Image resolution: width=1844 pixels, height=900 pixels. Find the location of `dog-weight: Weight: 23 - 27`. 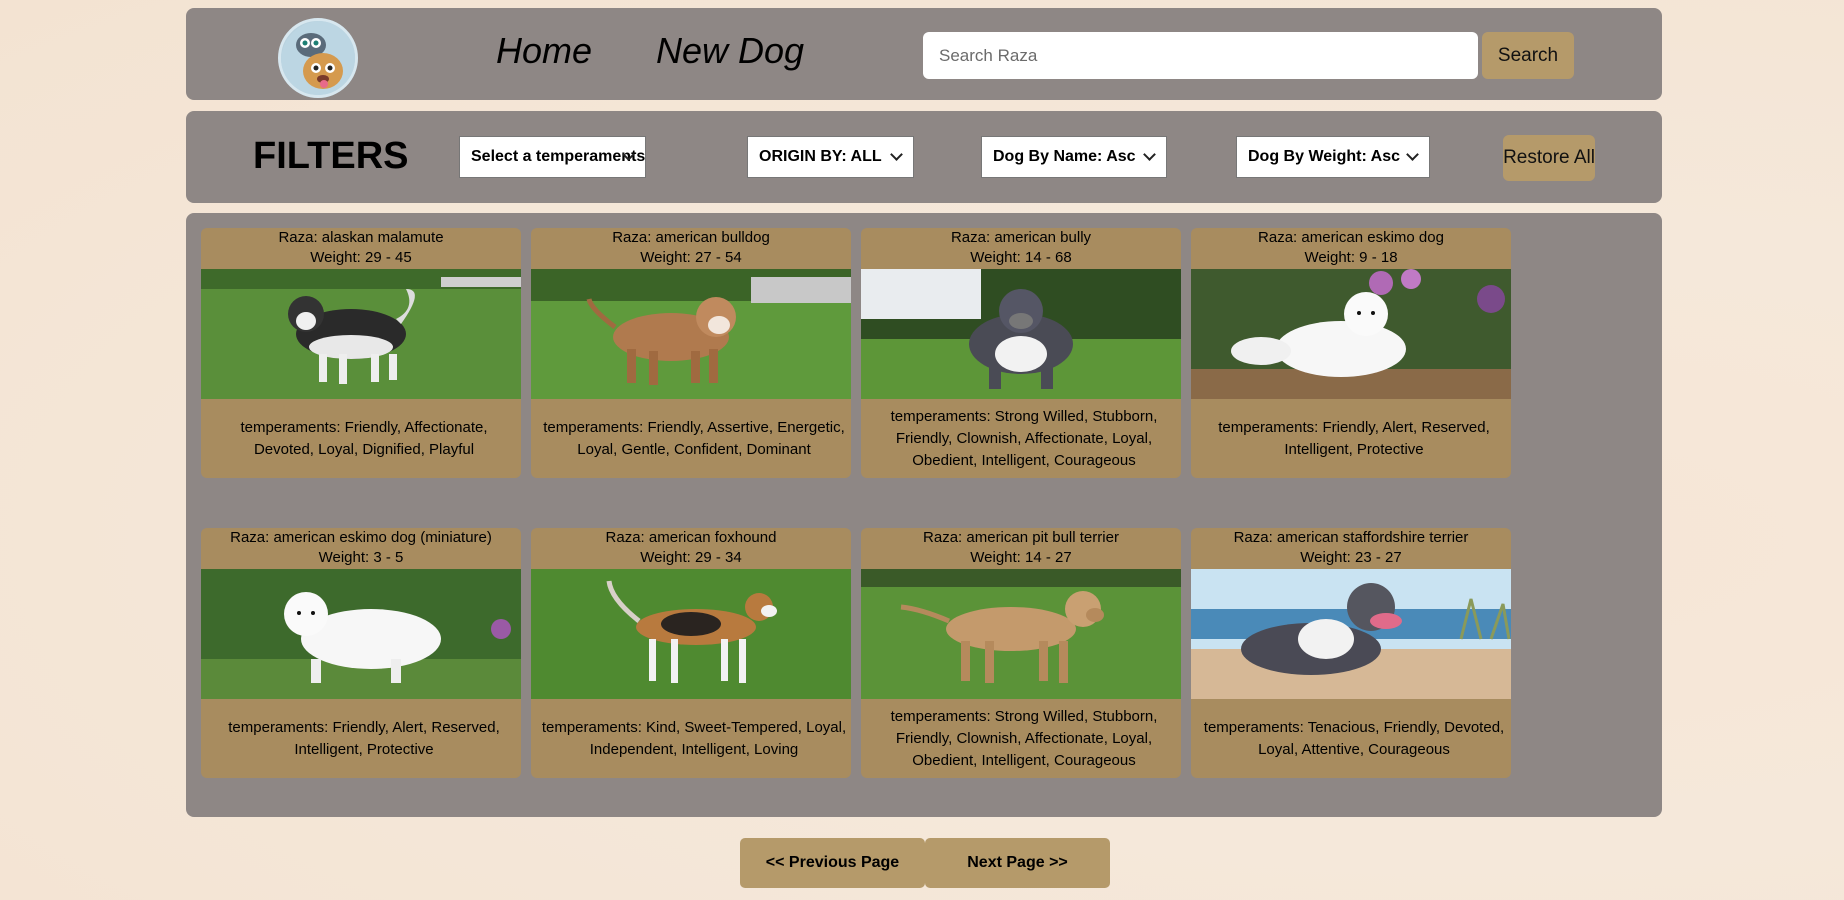

dog-weight: Weight: 23 - 27 is located at coordinates (1351, 557).